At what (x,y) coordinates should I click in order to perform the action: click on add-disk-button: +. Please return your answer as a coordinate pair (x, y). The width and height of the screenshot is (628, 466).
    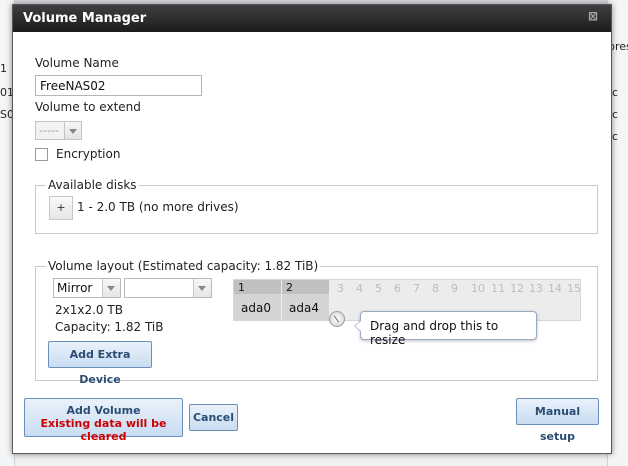
    Looking at the image, I should click on (61, 208).